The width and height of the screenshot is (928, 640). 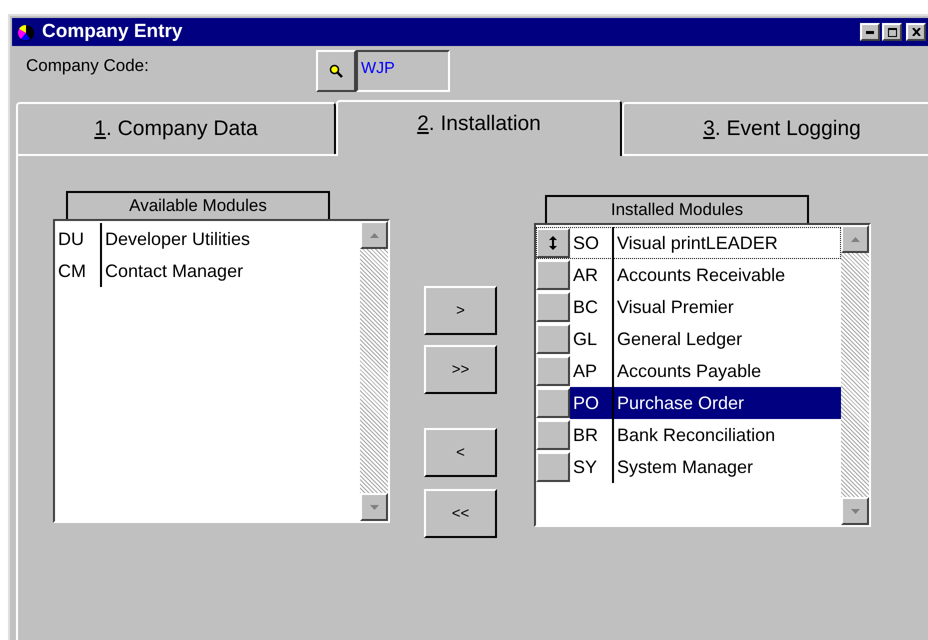 I want to click on window-title: Company Entry, so click(x=112, y=32).